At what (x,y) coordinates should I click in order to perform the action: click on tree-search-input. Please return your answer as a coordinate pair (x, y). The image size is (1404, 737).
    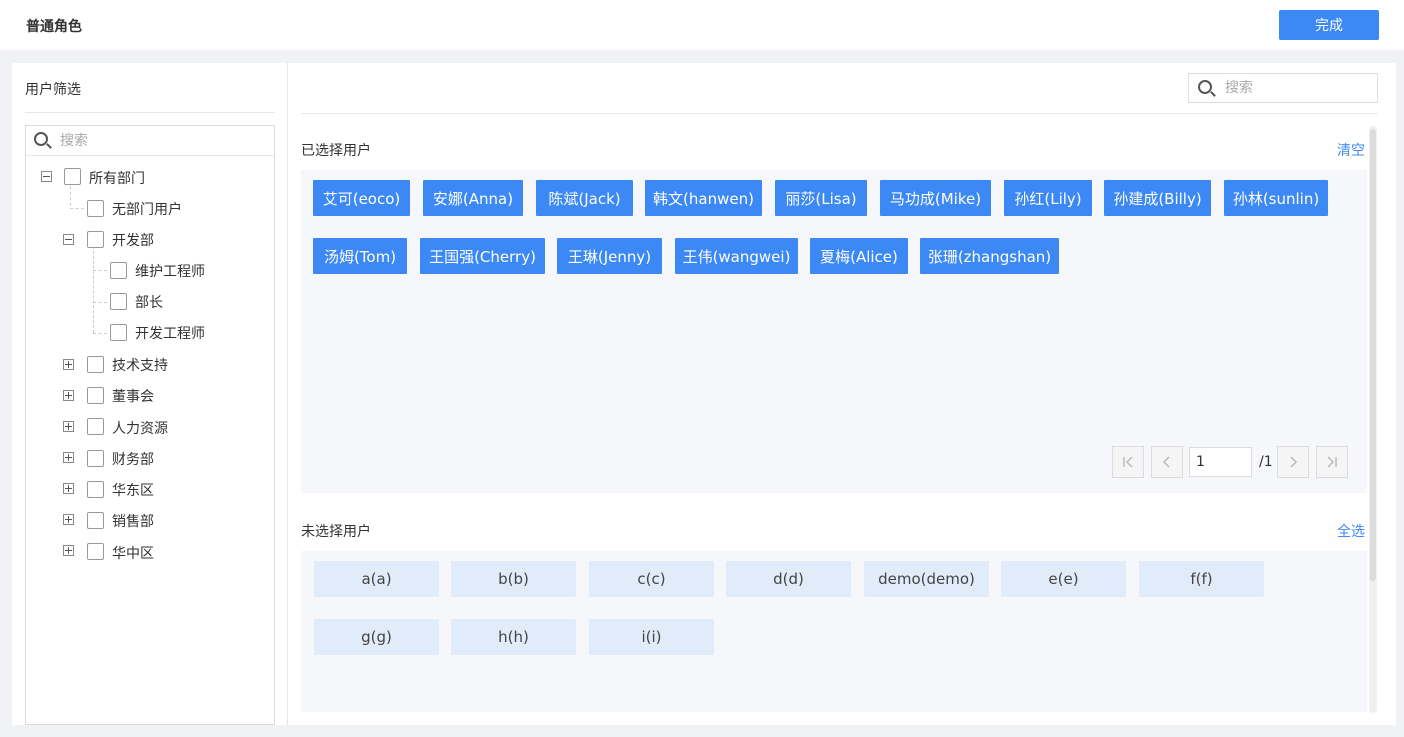
    Looking at the image, I should click on (160, 141).